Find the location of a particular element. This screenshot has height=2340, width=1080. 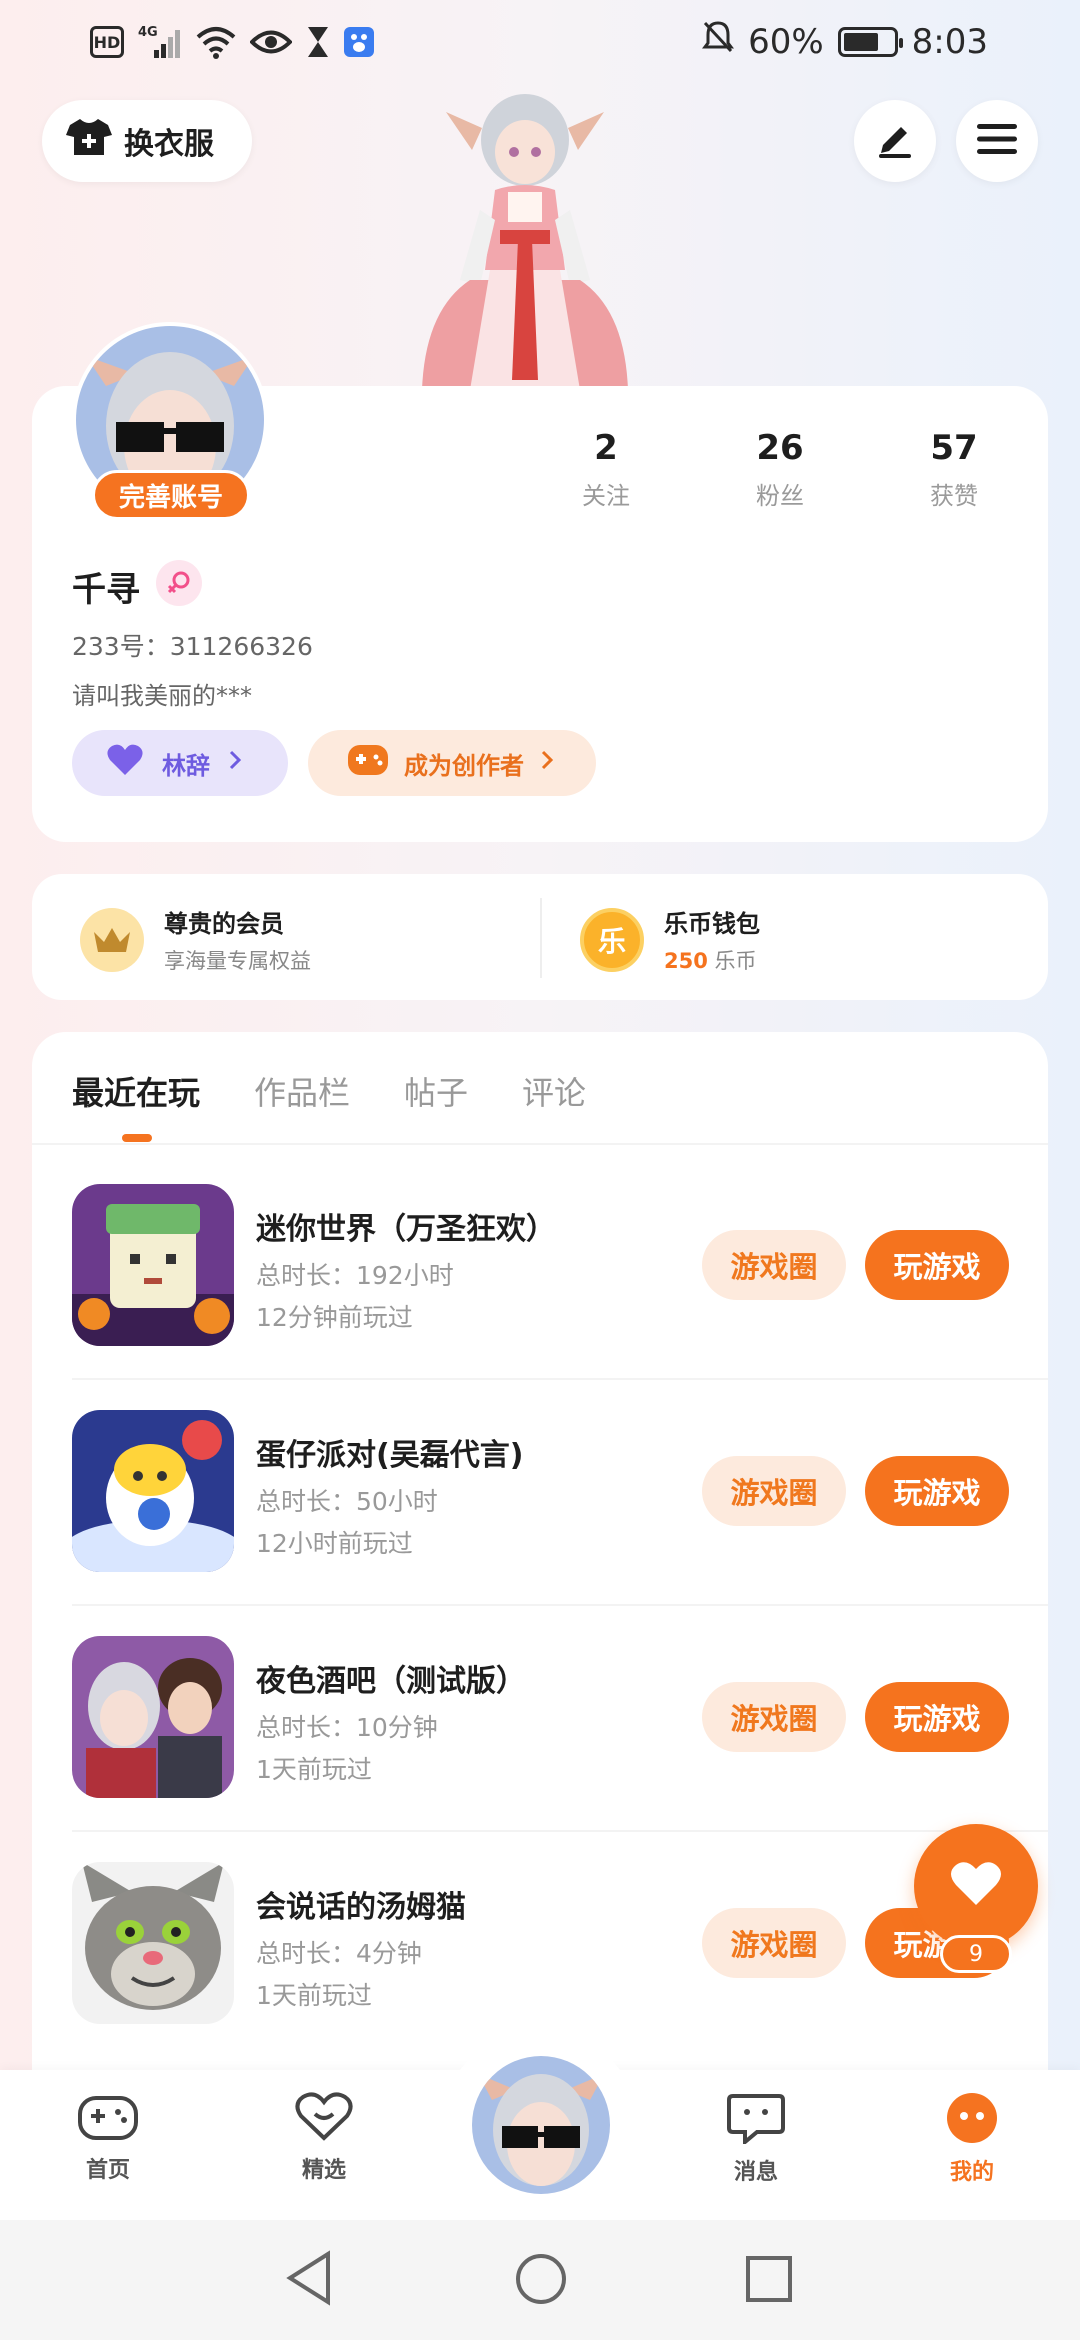

system-navigation-bar is located at coordinates (540, 2280).